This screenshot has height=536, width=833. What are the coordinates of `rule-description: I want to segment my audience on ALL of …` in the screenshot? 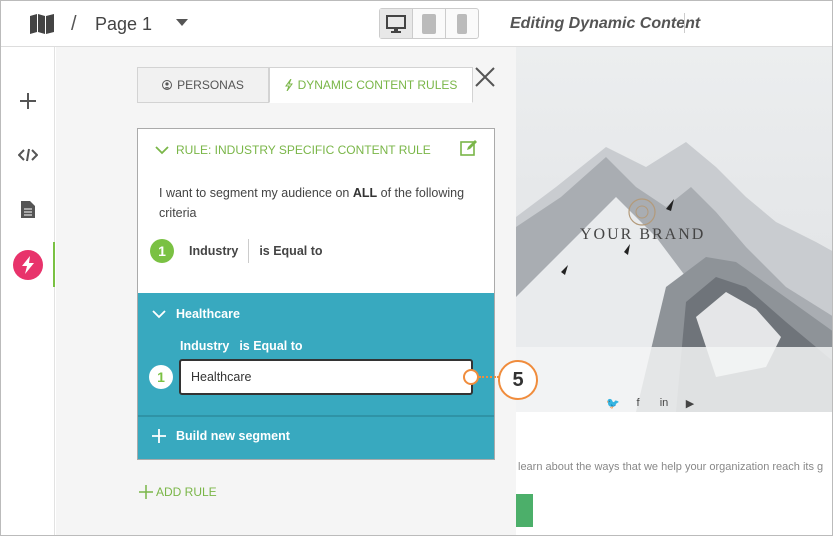 It's located at (319, 203).